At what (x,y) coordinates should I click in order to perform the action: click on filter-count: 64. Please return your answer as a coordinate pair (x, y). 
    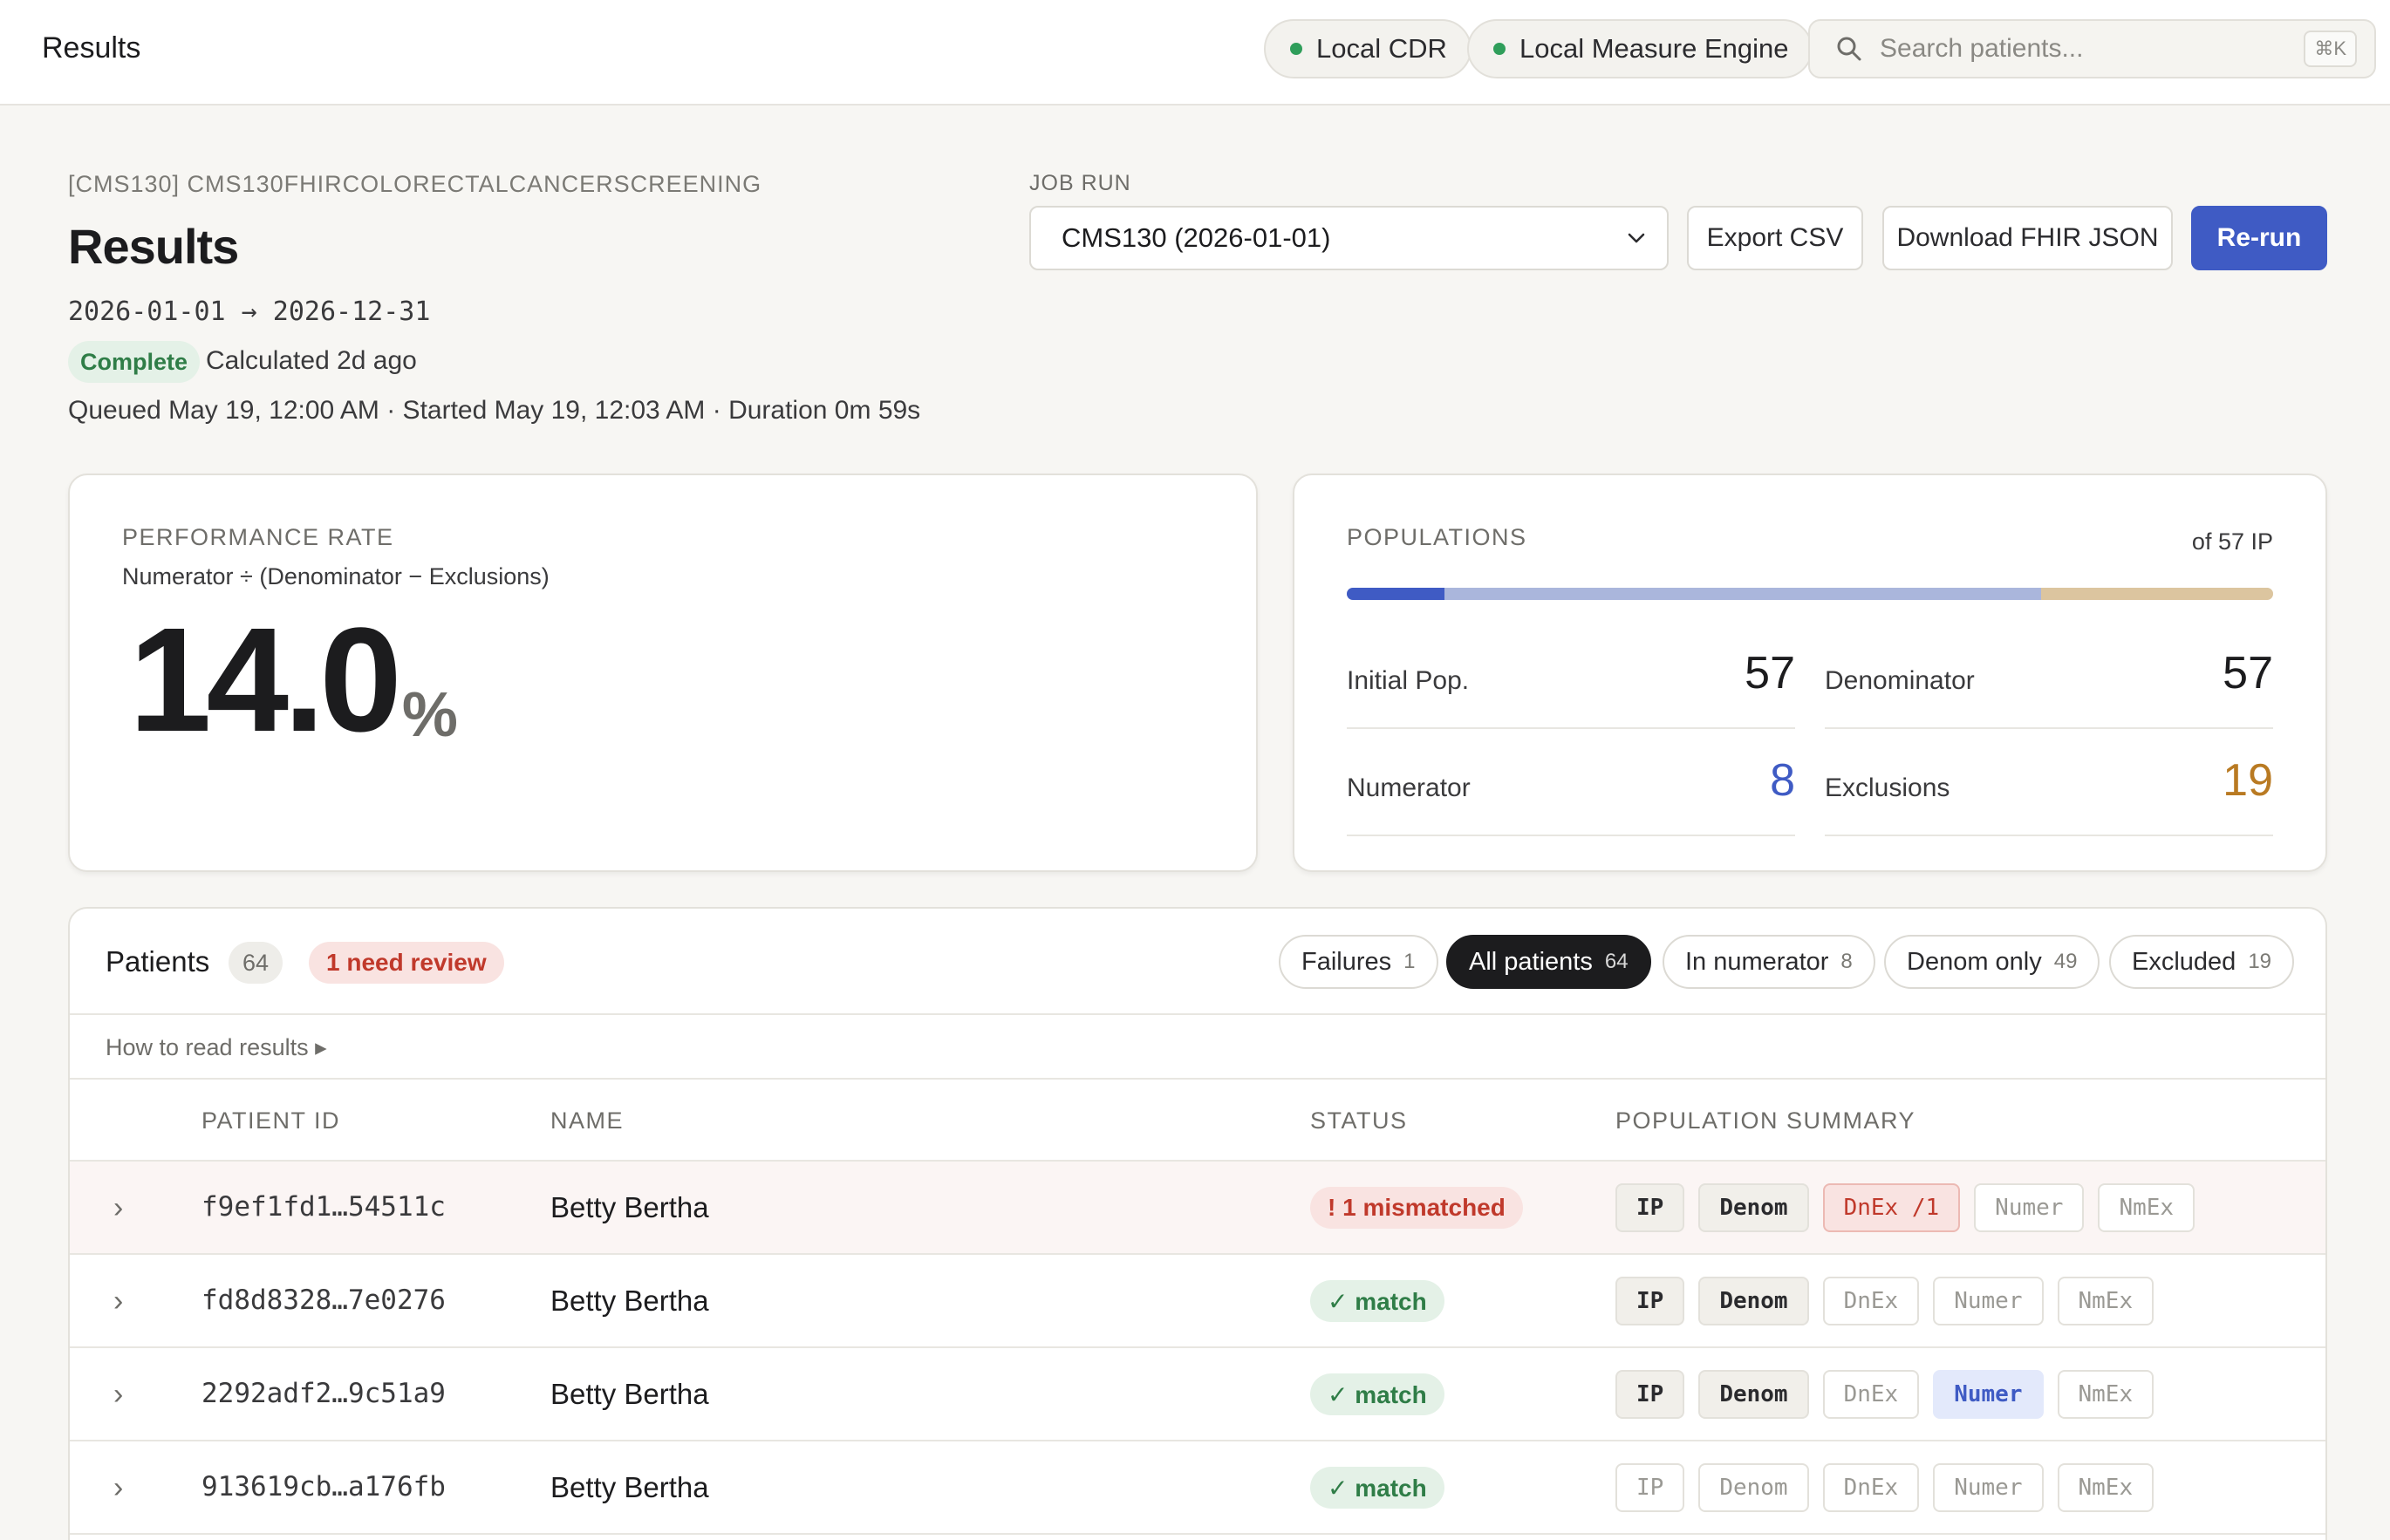
    Looking at the image, I should click on (1616, 962).